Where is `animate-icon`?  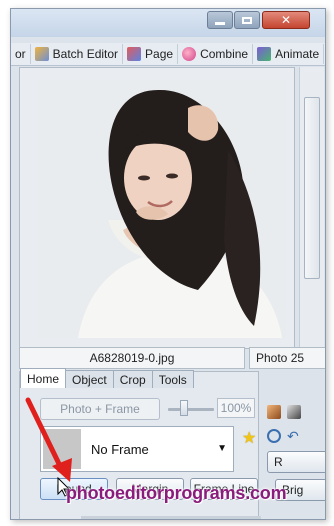
animate-icon is located at coordinates (264, 54).